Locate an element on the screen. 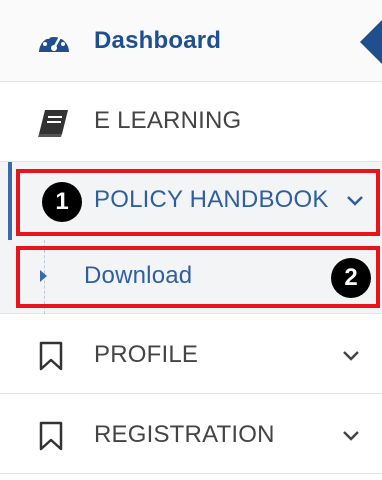  caret-right-icon is located at coordinates (43, 276).